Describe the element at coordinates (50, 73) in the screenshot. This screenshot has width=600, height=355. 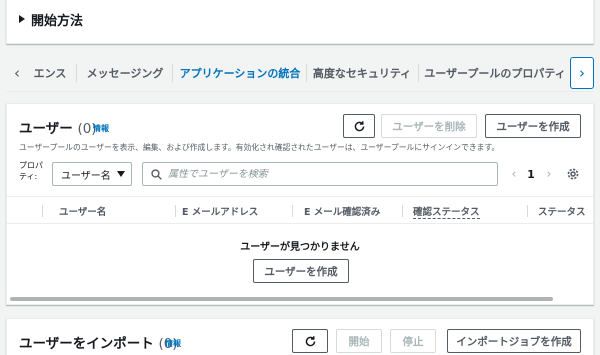
I see `tab-license: エンス` at that location.